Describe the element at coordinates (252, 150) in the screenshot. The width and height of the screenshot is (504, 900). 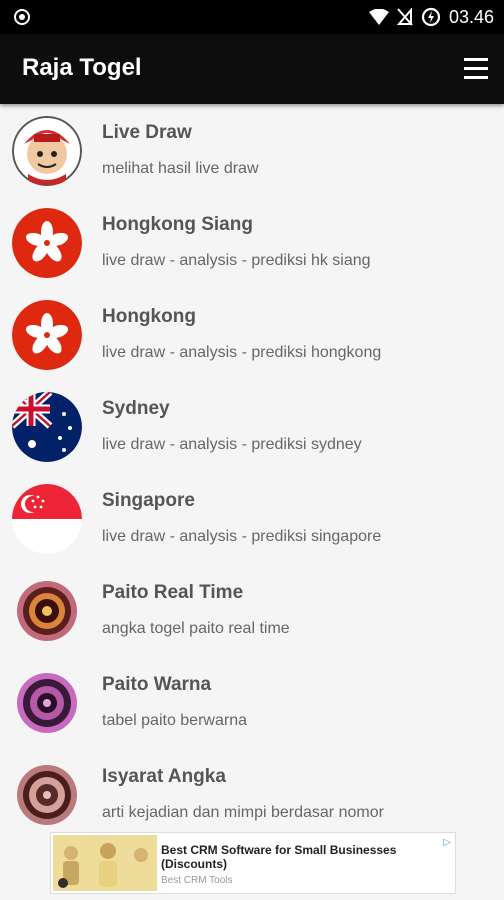
I see `list-item-live-draw: Live Draw melihat hasil live draw` at that location.